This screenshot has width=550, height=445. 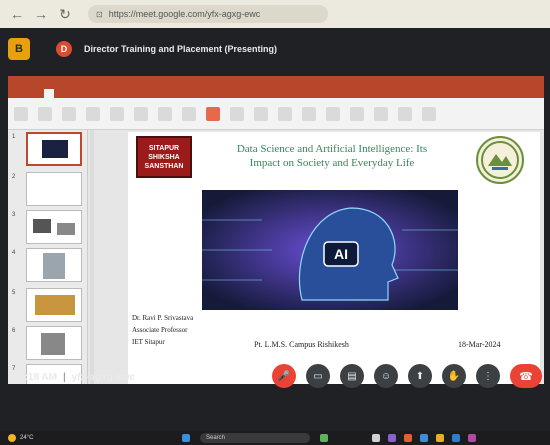 I want to click on address-bar: ⊡ https://meet.google.com/yfx-agxg-ewc, so click(x=208, y=14).